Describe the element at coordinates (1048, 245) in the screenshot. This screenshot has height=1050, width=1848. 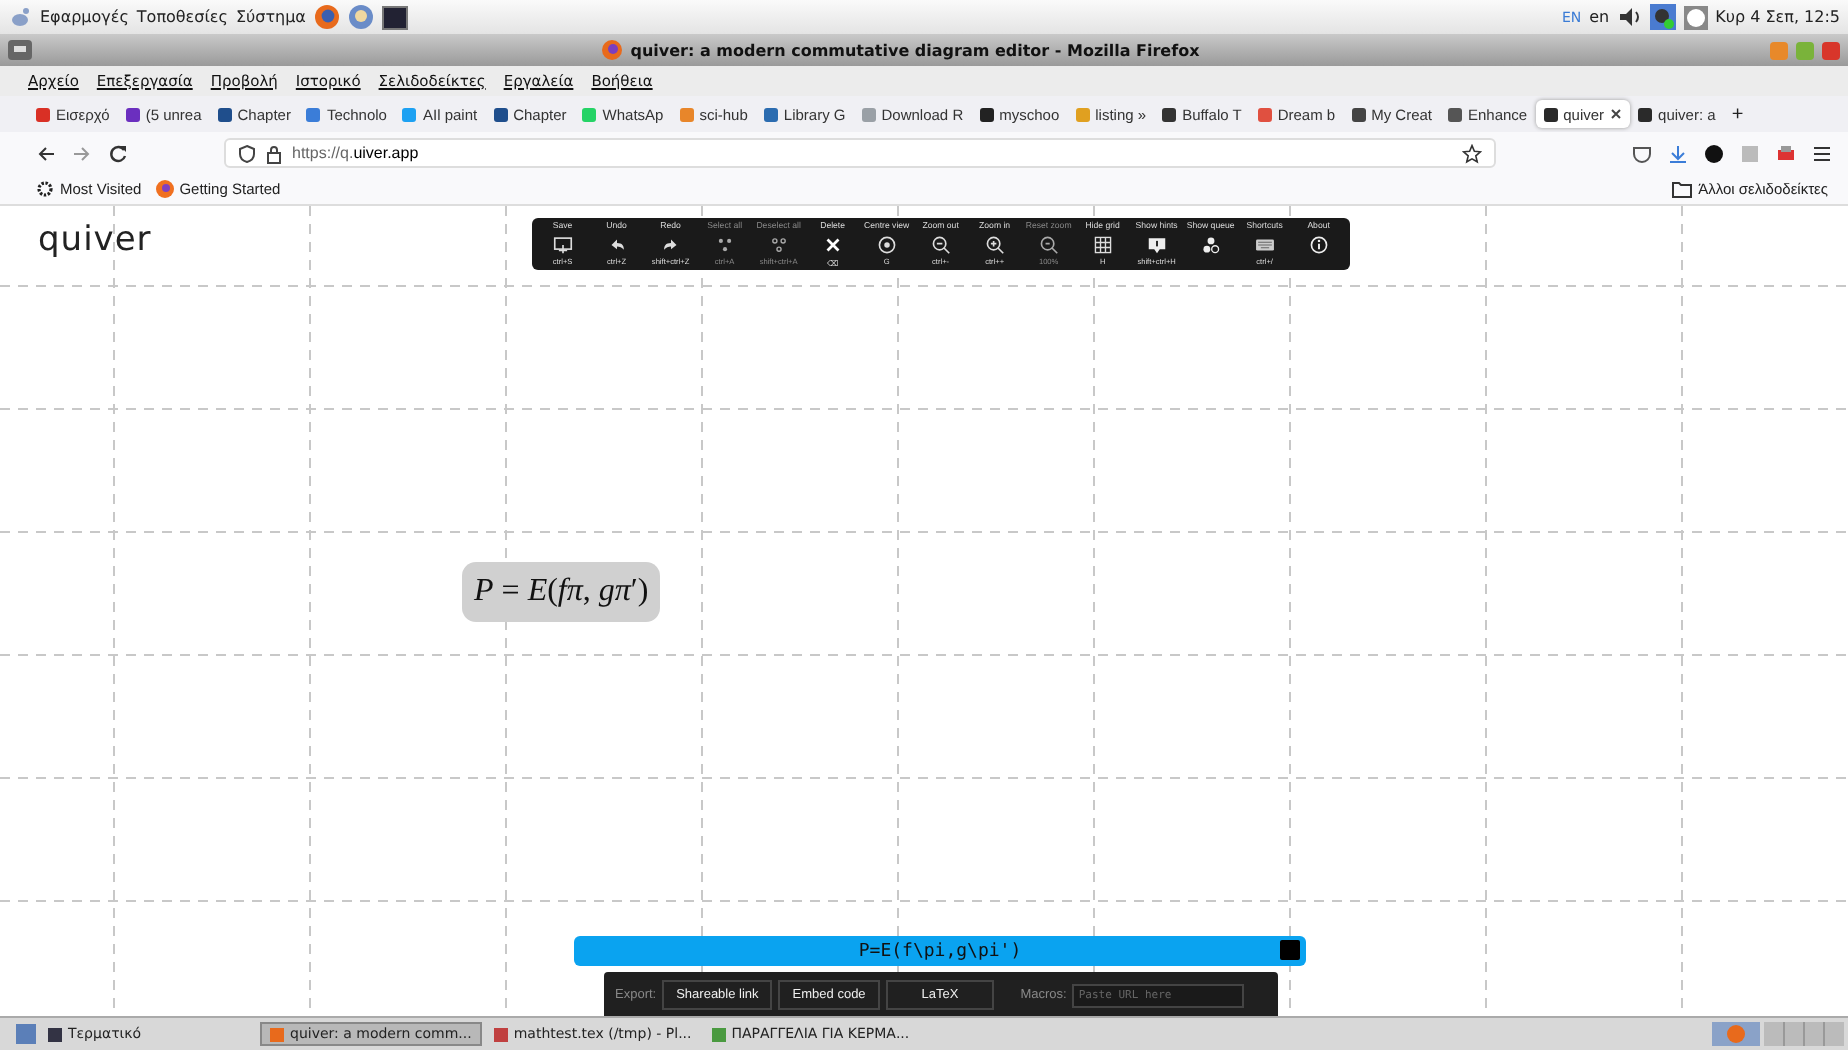
I see `zoom-icon` at that location.